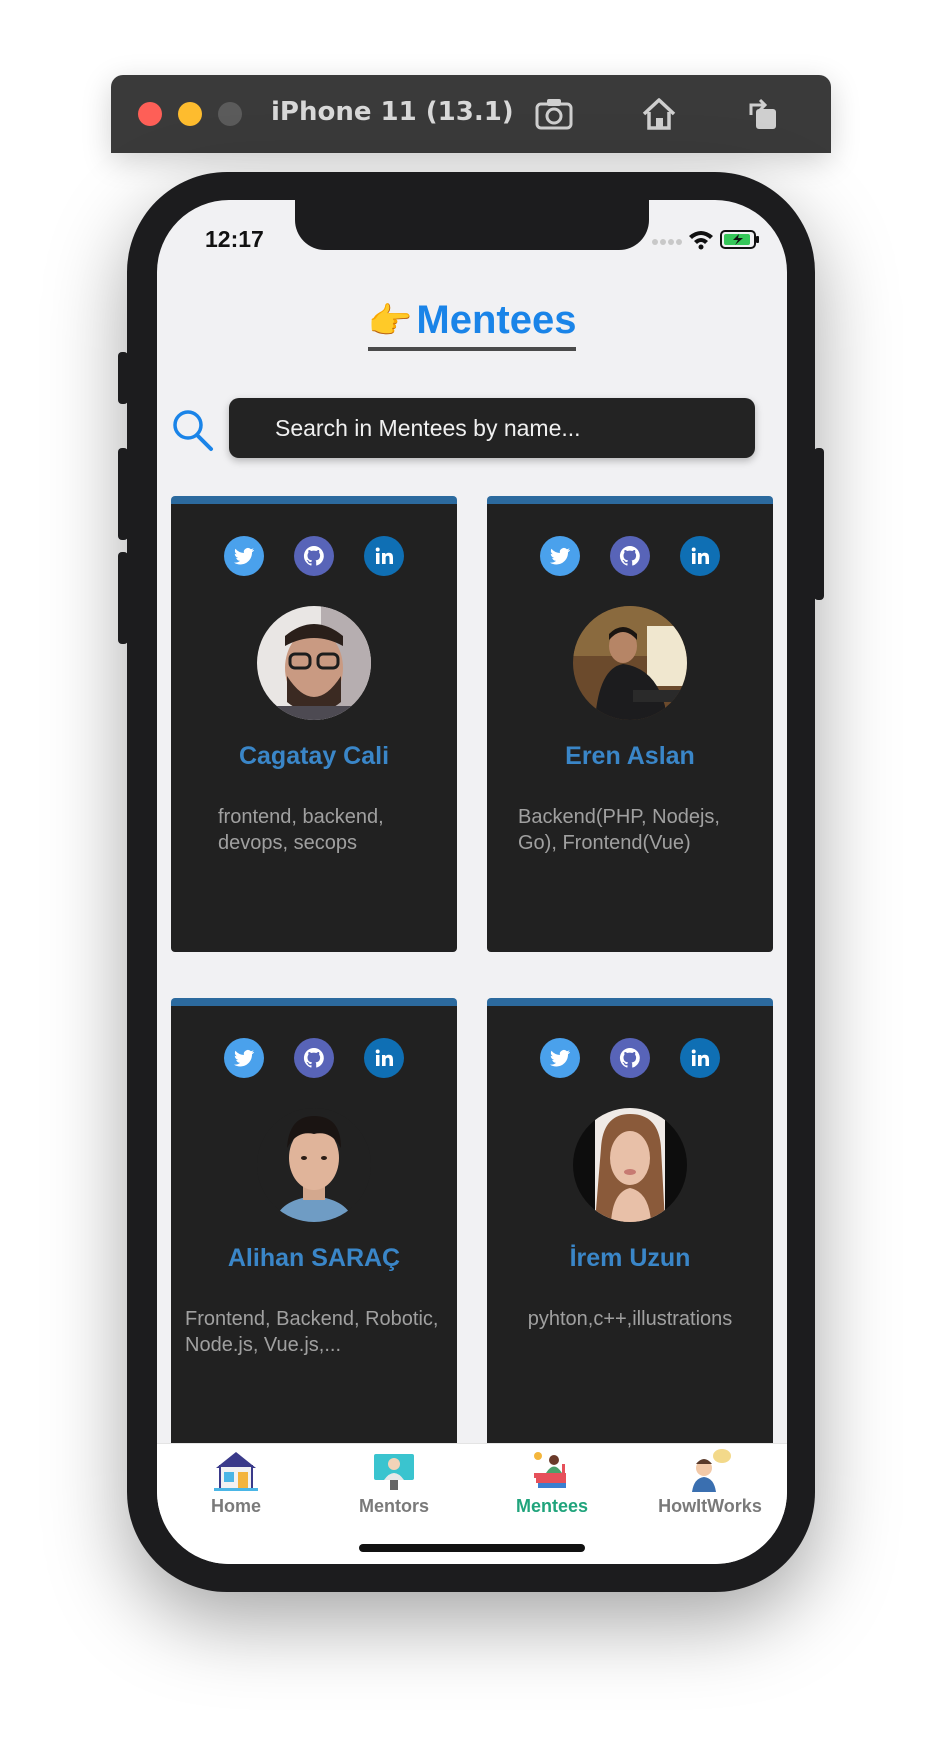 The width and height of the screenshot is (942, 1742). Describe the element at coordinates (619, 830) in the screenshot. I see `mentee-skills: Backend(PHP, Nodejs, Go), Frontend(Vue)` at that location.